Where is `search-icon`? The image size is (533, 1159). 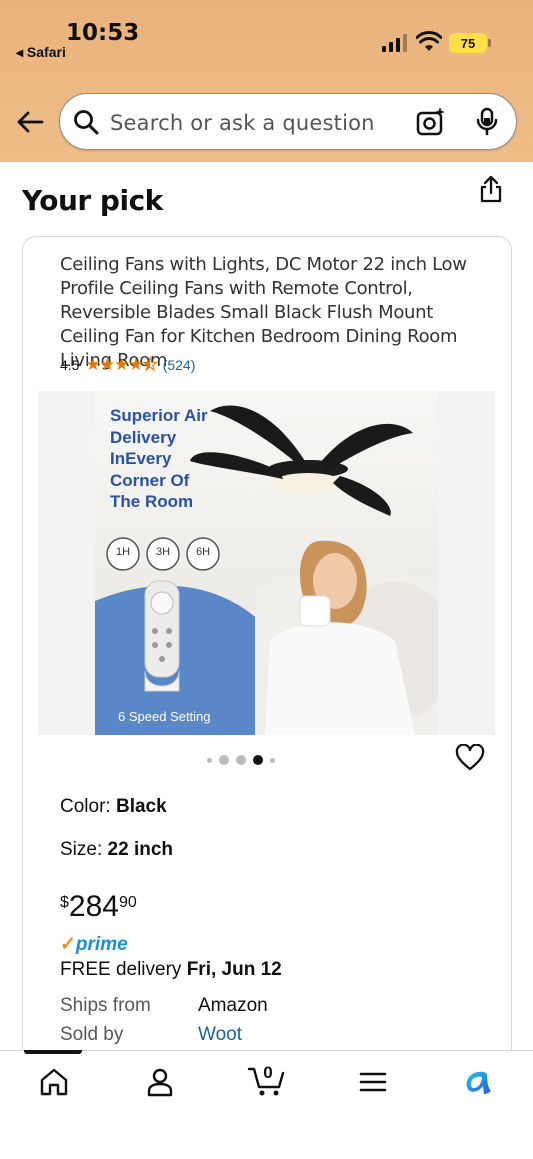 search-icon is located at coordinates (86, 122).